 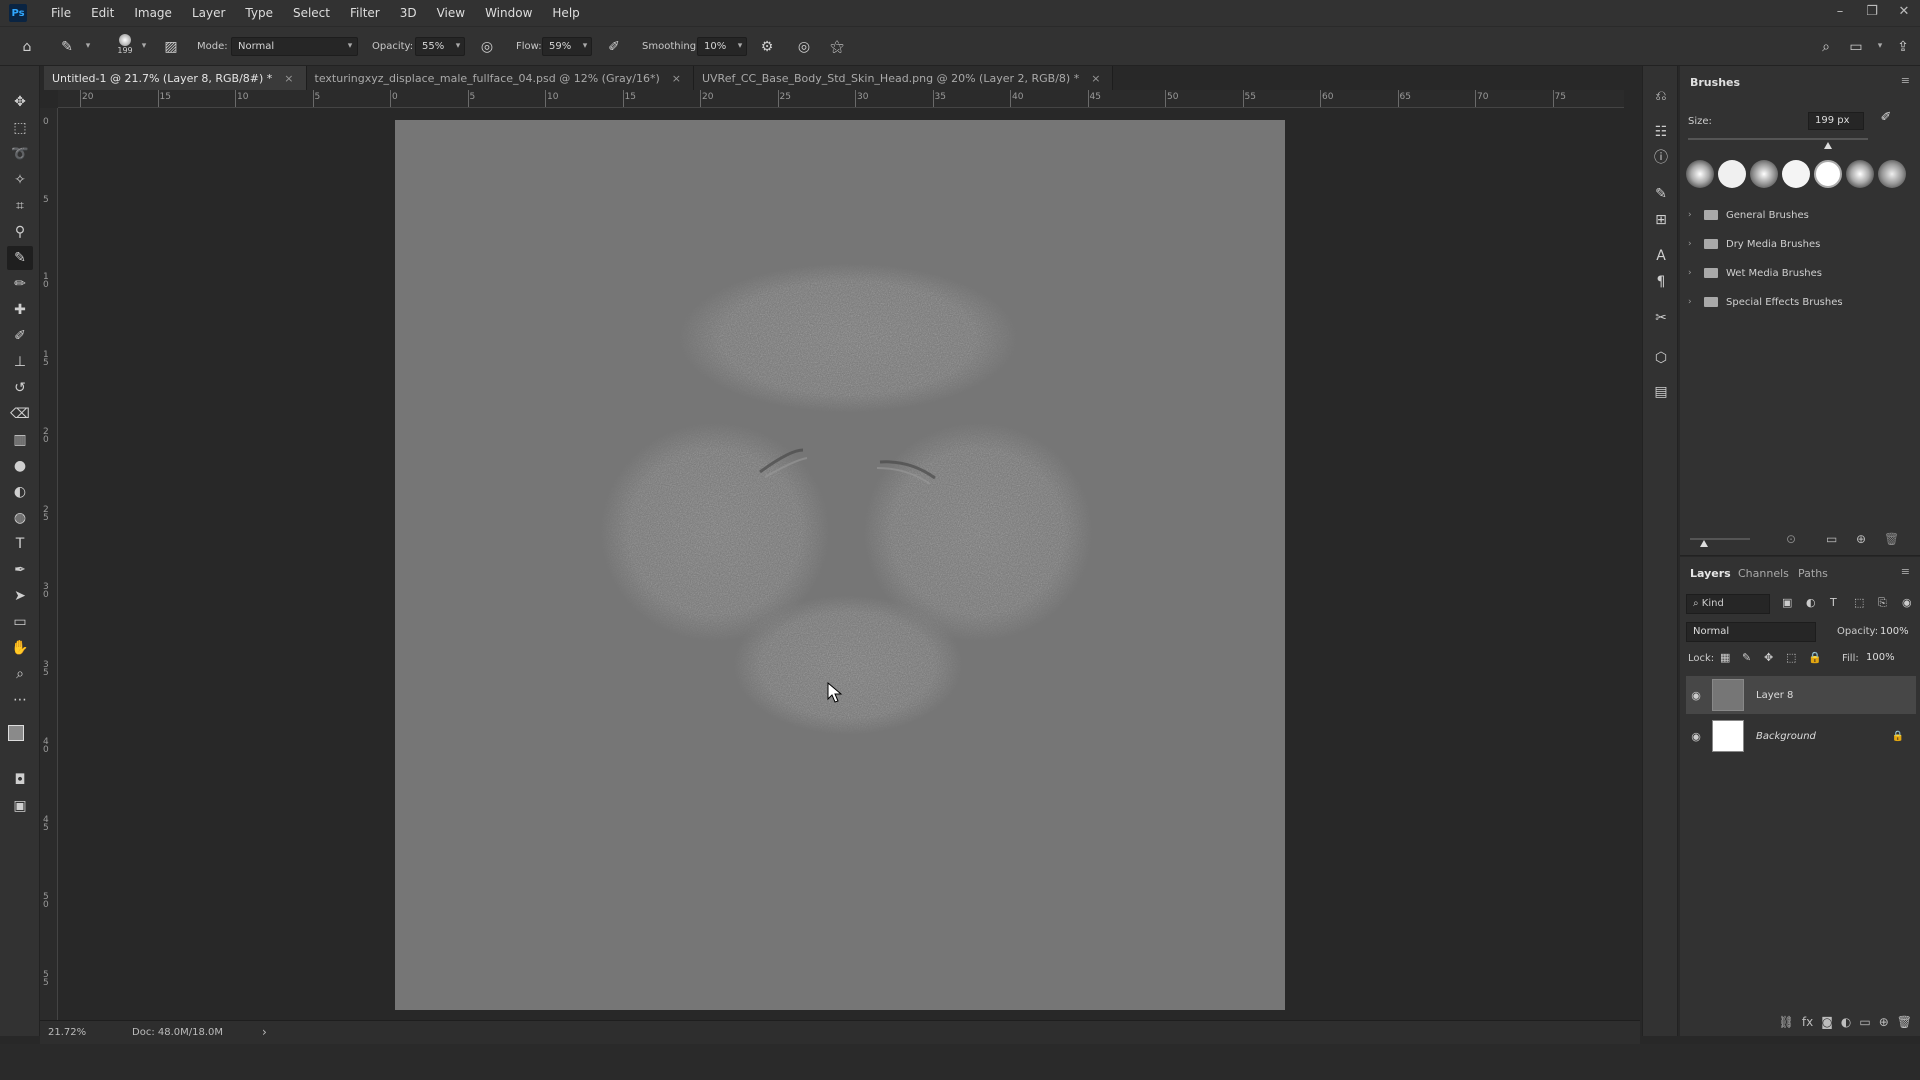 What do you see at coordinates (408, 13) in the screenshot?
I see `menu-3d: 3D` at bounding box center [408, 13].